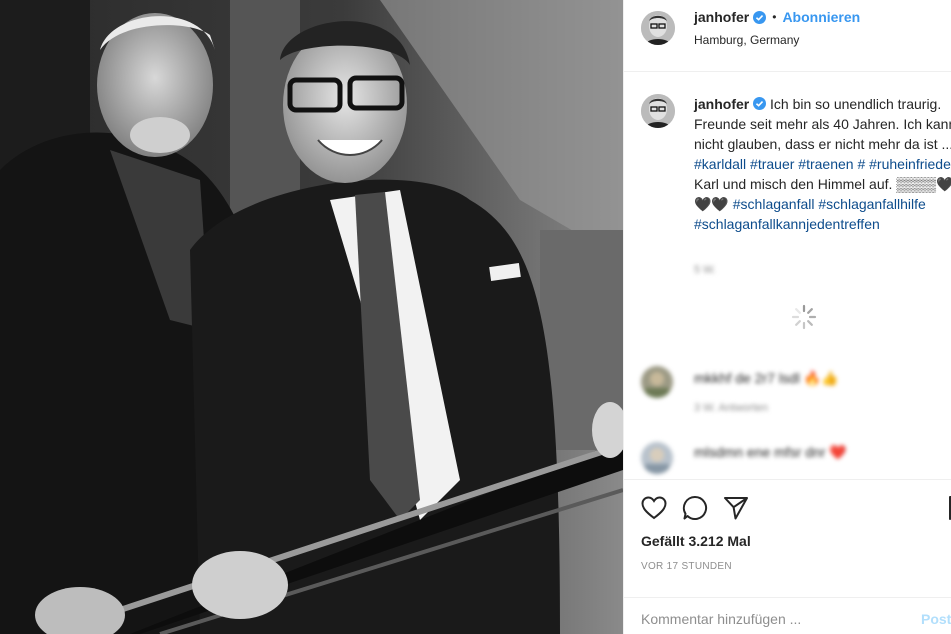 This screenshot has height=634, width=951. Describe the element at coordinates (787, 539) in the screenshot. I see `post-actions: Gefällt 3.212 Mal VOR 17 STUNDEN` at that location.